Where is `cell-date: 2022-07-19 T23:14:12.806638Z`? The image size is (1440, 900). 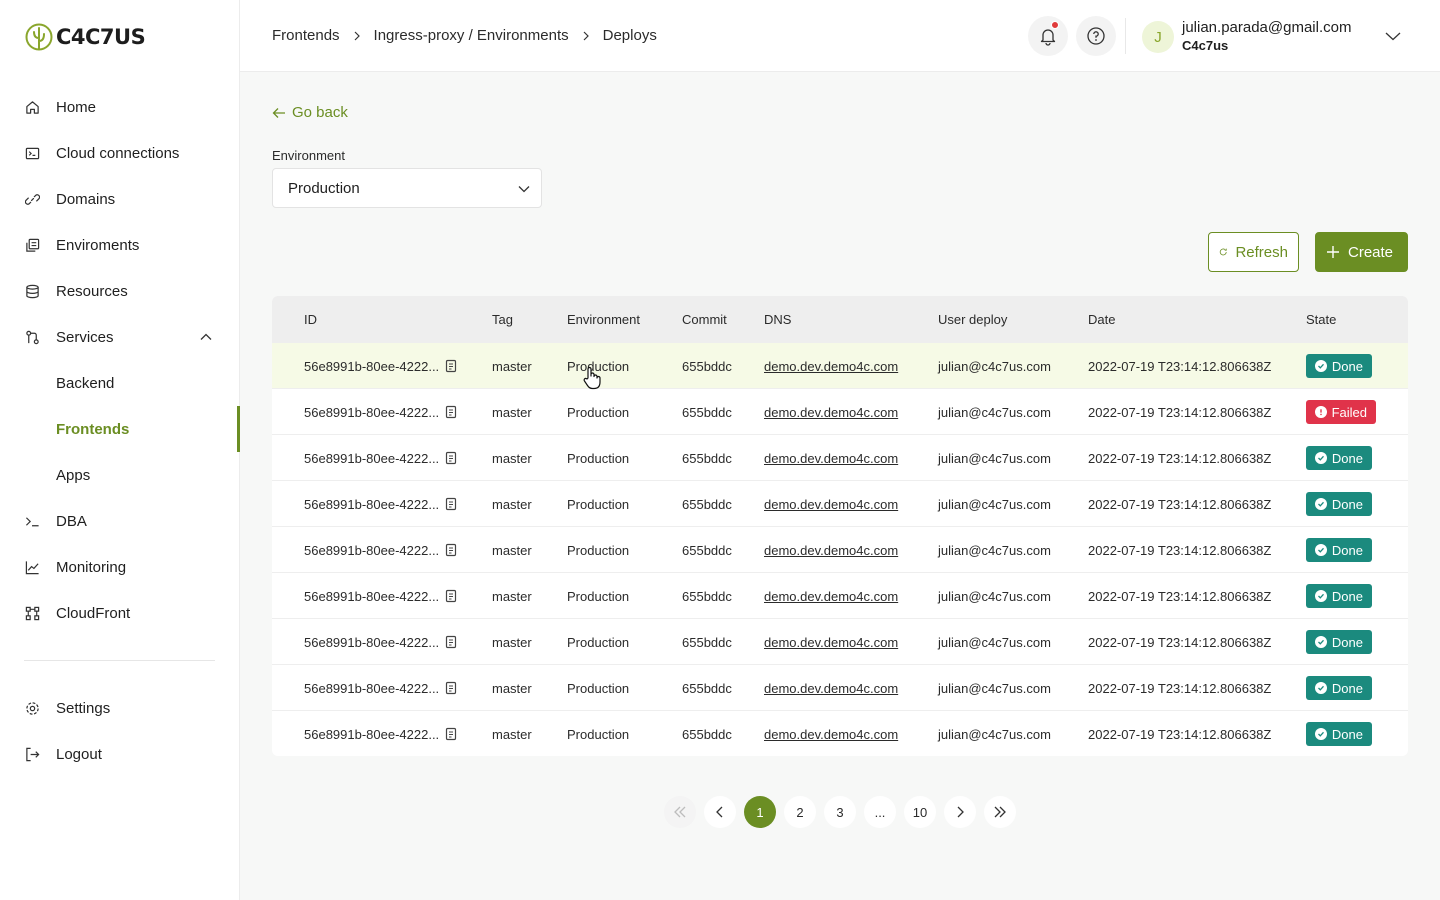
cell-date: 2022-07-19 T23:14:12.806638Z is located at coordinates (1180, 504).